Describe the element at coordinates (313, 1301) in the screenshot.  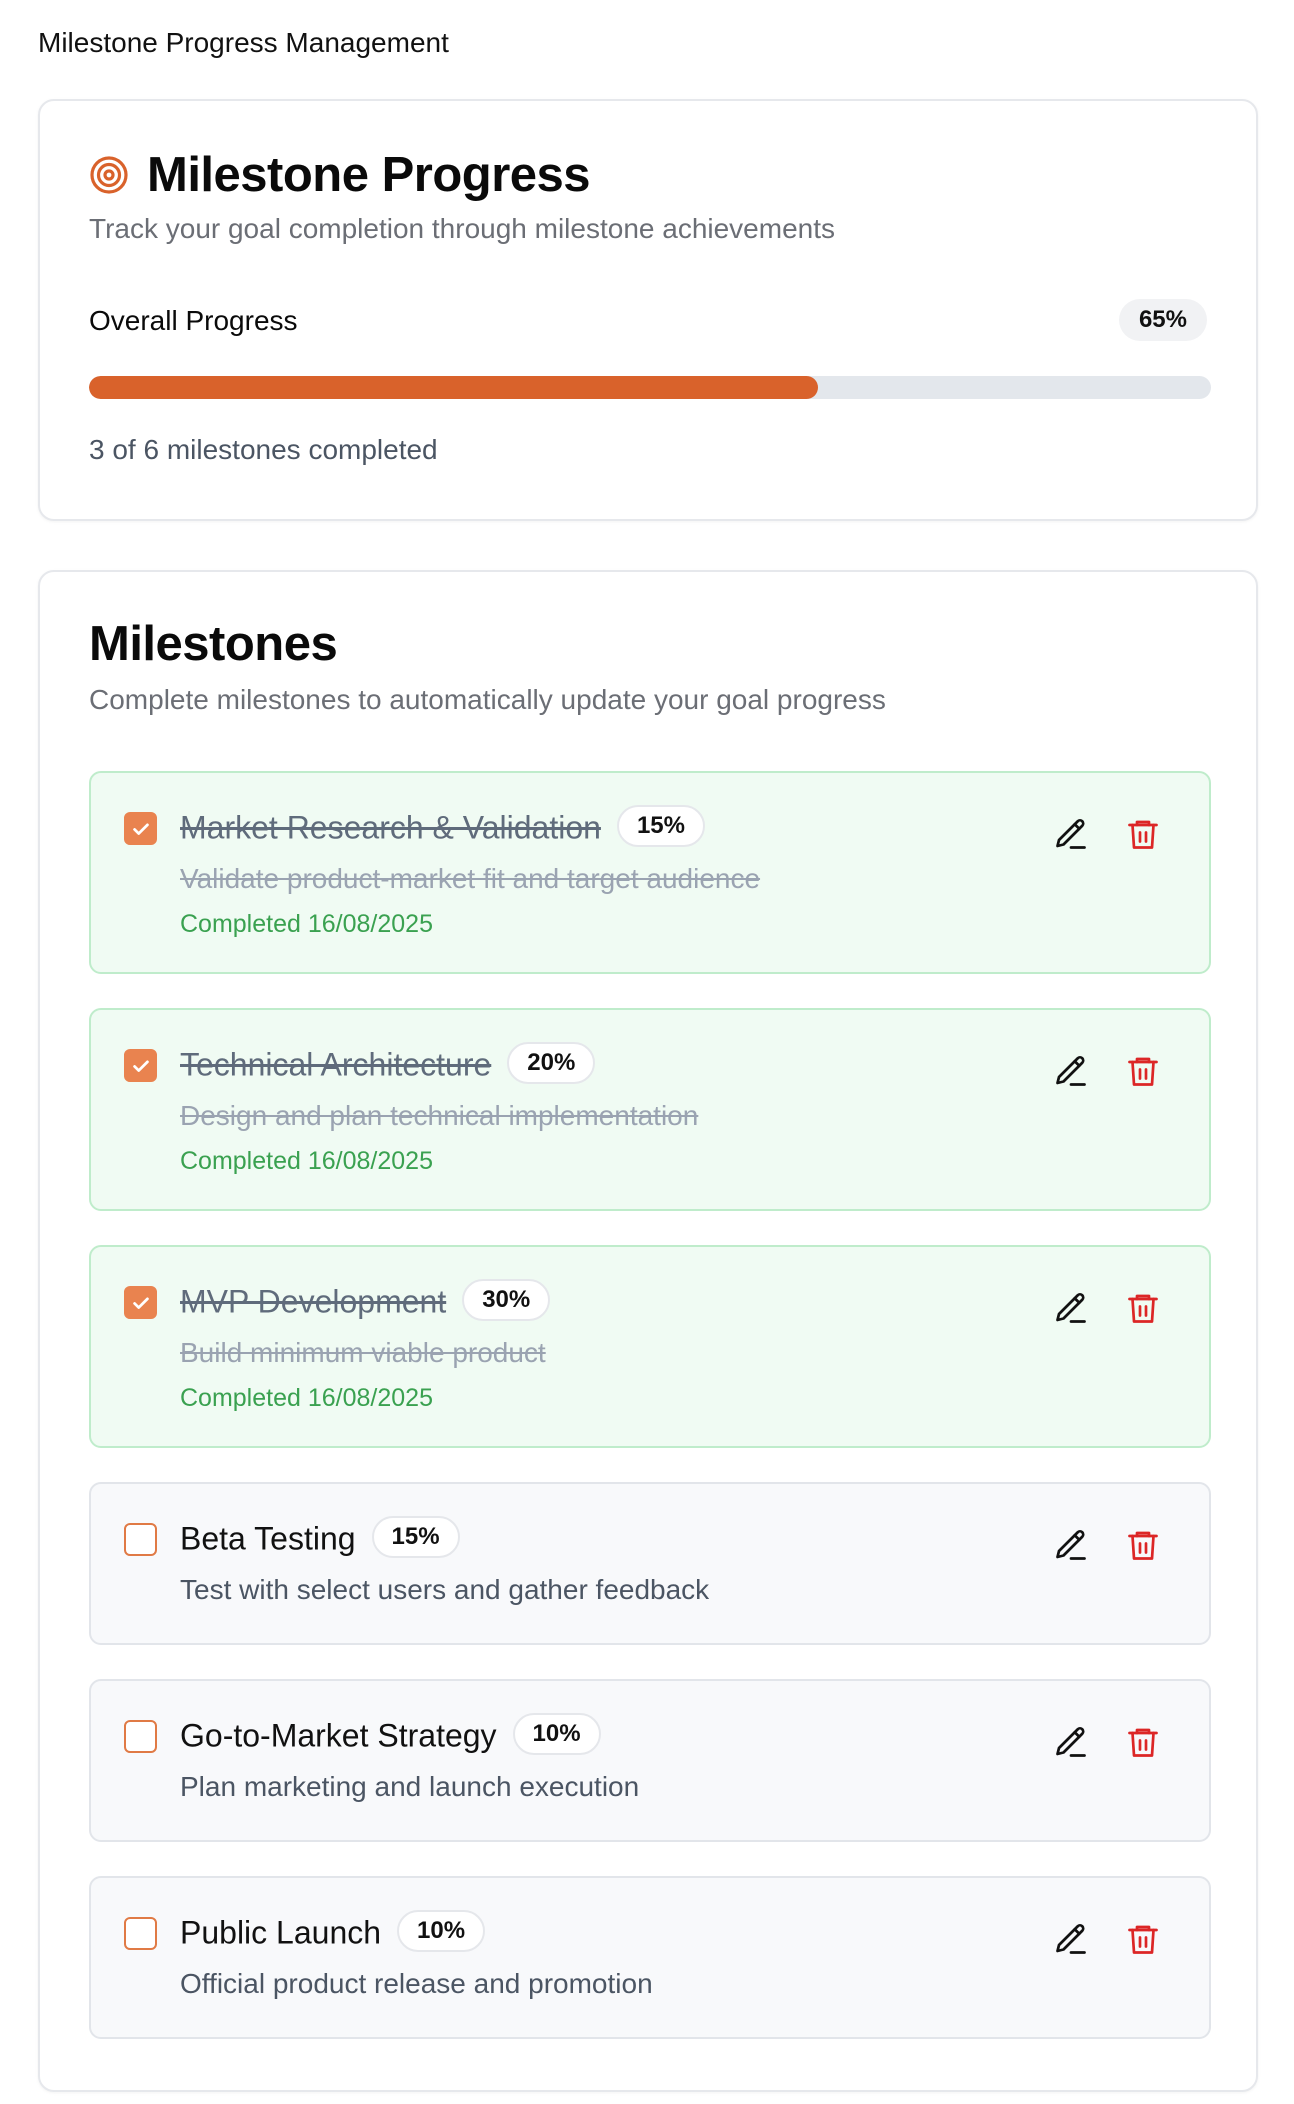
I see `milestone-title: MVP Development` at that location.